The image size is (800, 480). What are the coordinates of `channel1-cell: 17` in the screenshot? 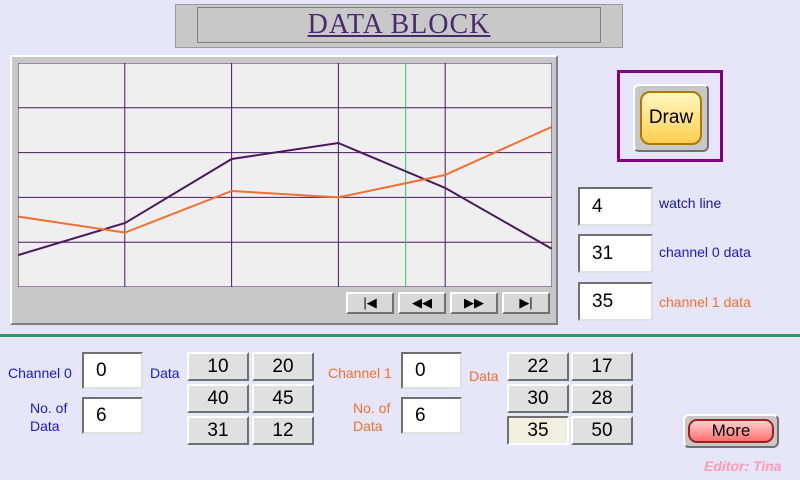 It's located at (602, 366).